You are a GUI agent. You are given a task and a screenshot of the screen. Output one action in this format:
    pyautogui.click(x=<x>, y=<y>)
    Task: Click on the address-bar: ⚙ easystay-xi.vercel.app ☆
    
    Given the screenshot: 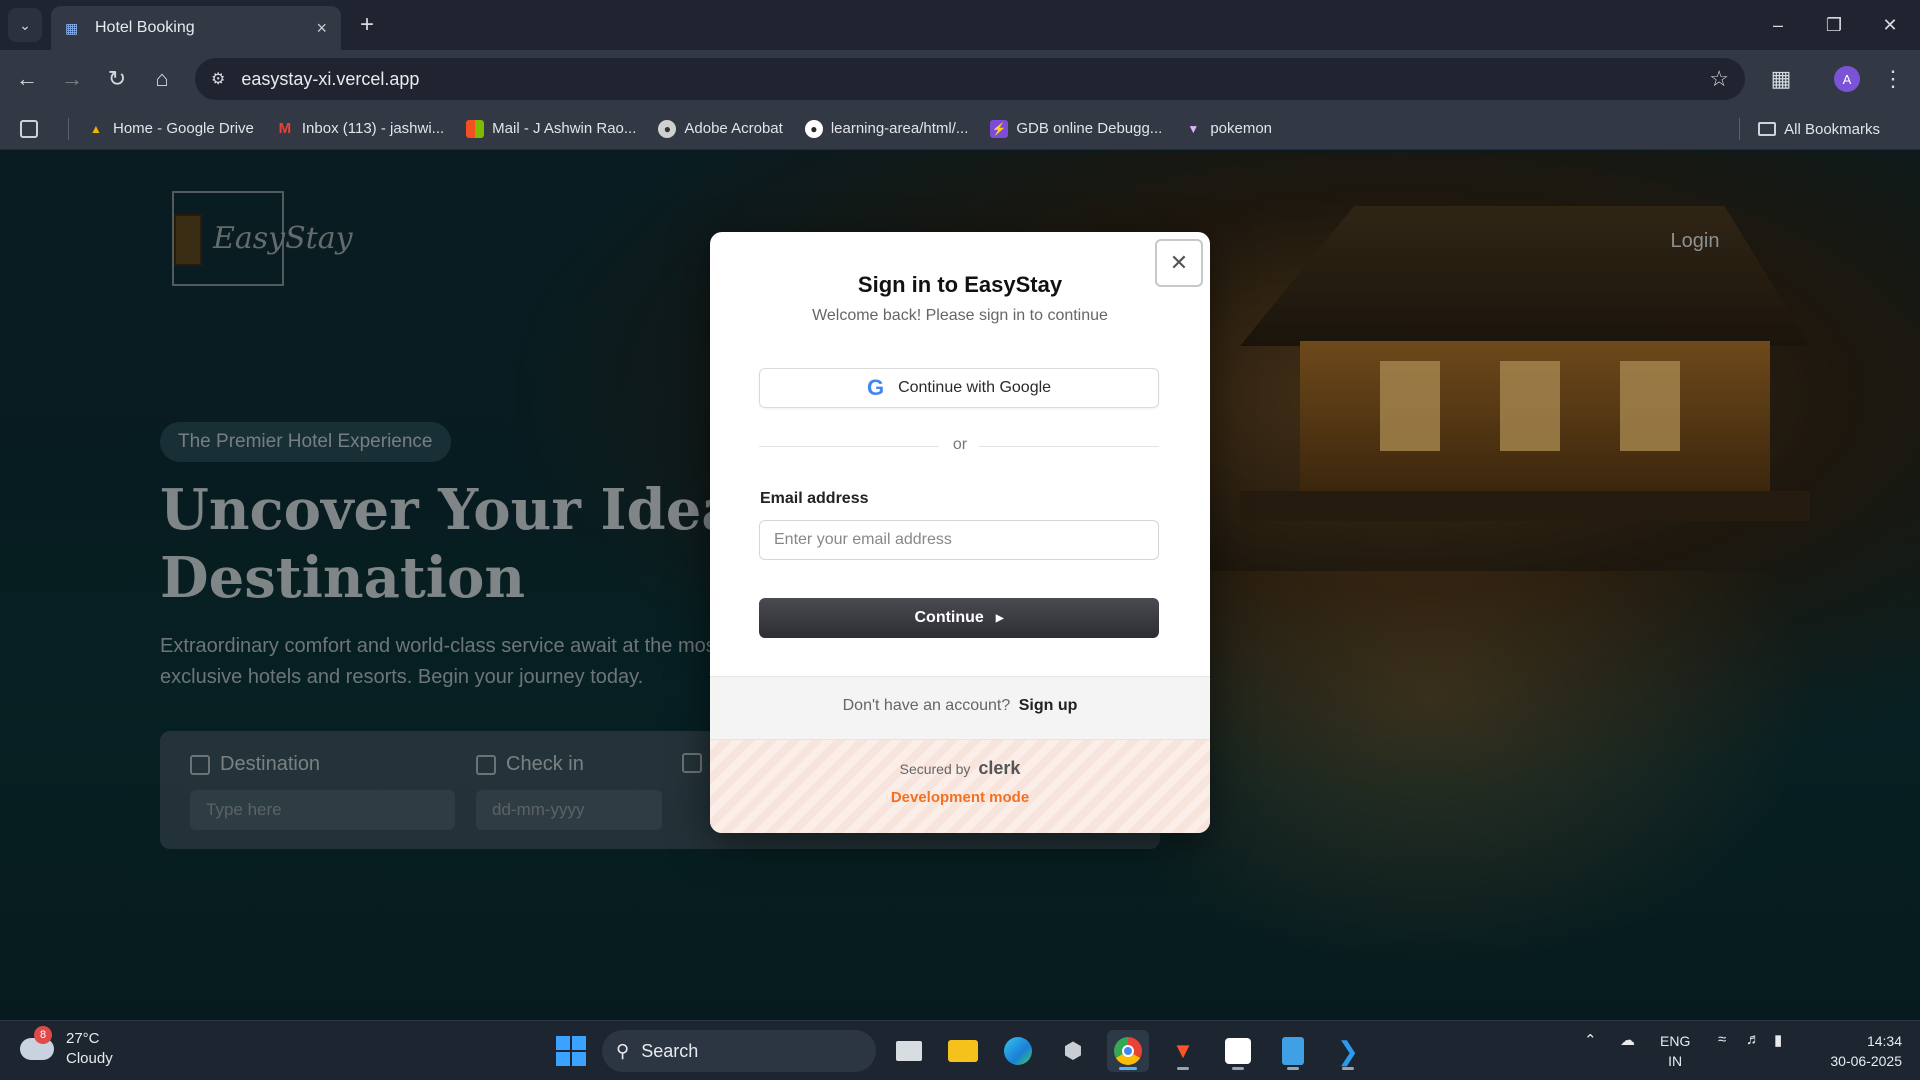 What is the action you would take?
    pyautogui.click(x=970, y=79)
    